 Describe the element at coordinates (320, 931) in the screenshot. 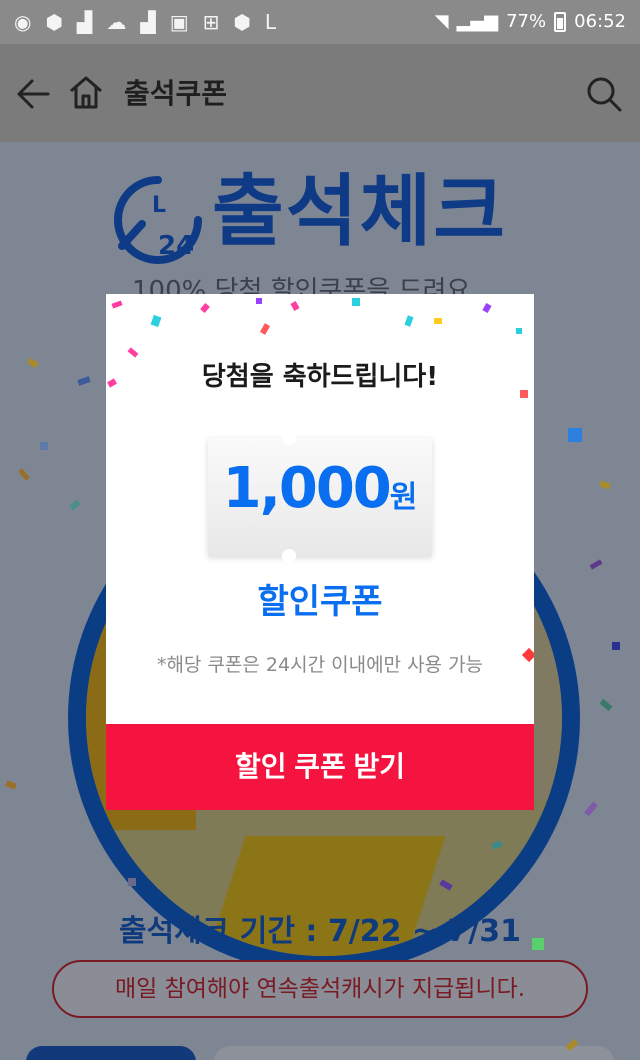

I see `event-period: 출석체크 기간 : 7/22 ~ 7/31` at that location.